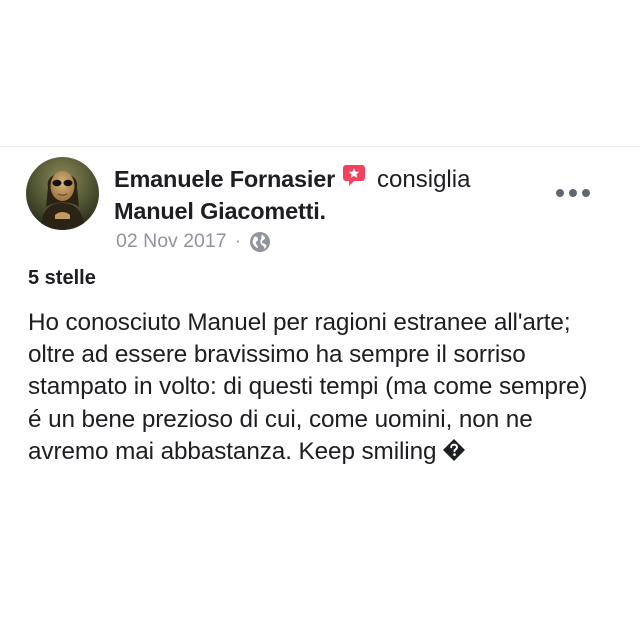 Image resolution: width=640 pixels, height=640 pixels. Describe the element at coordinates (424, 179) in the screenshot. I see `action-verb: consiglia` at that location.